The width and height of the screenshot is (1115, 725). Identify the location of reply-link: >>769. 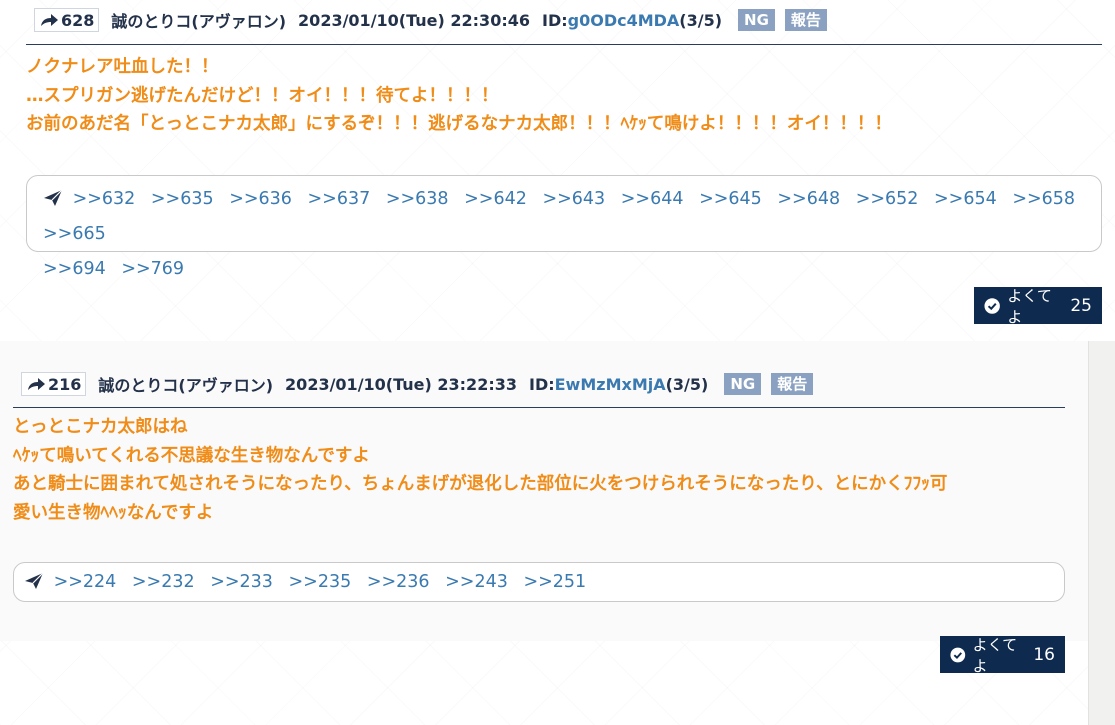
(152, 269).